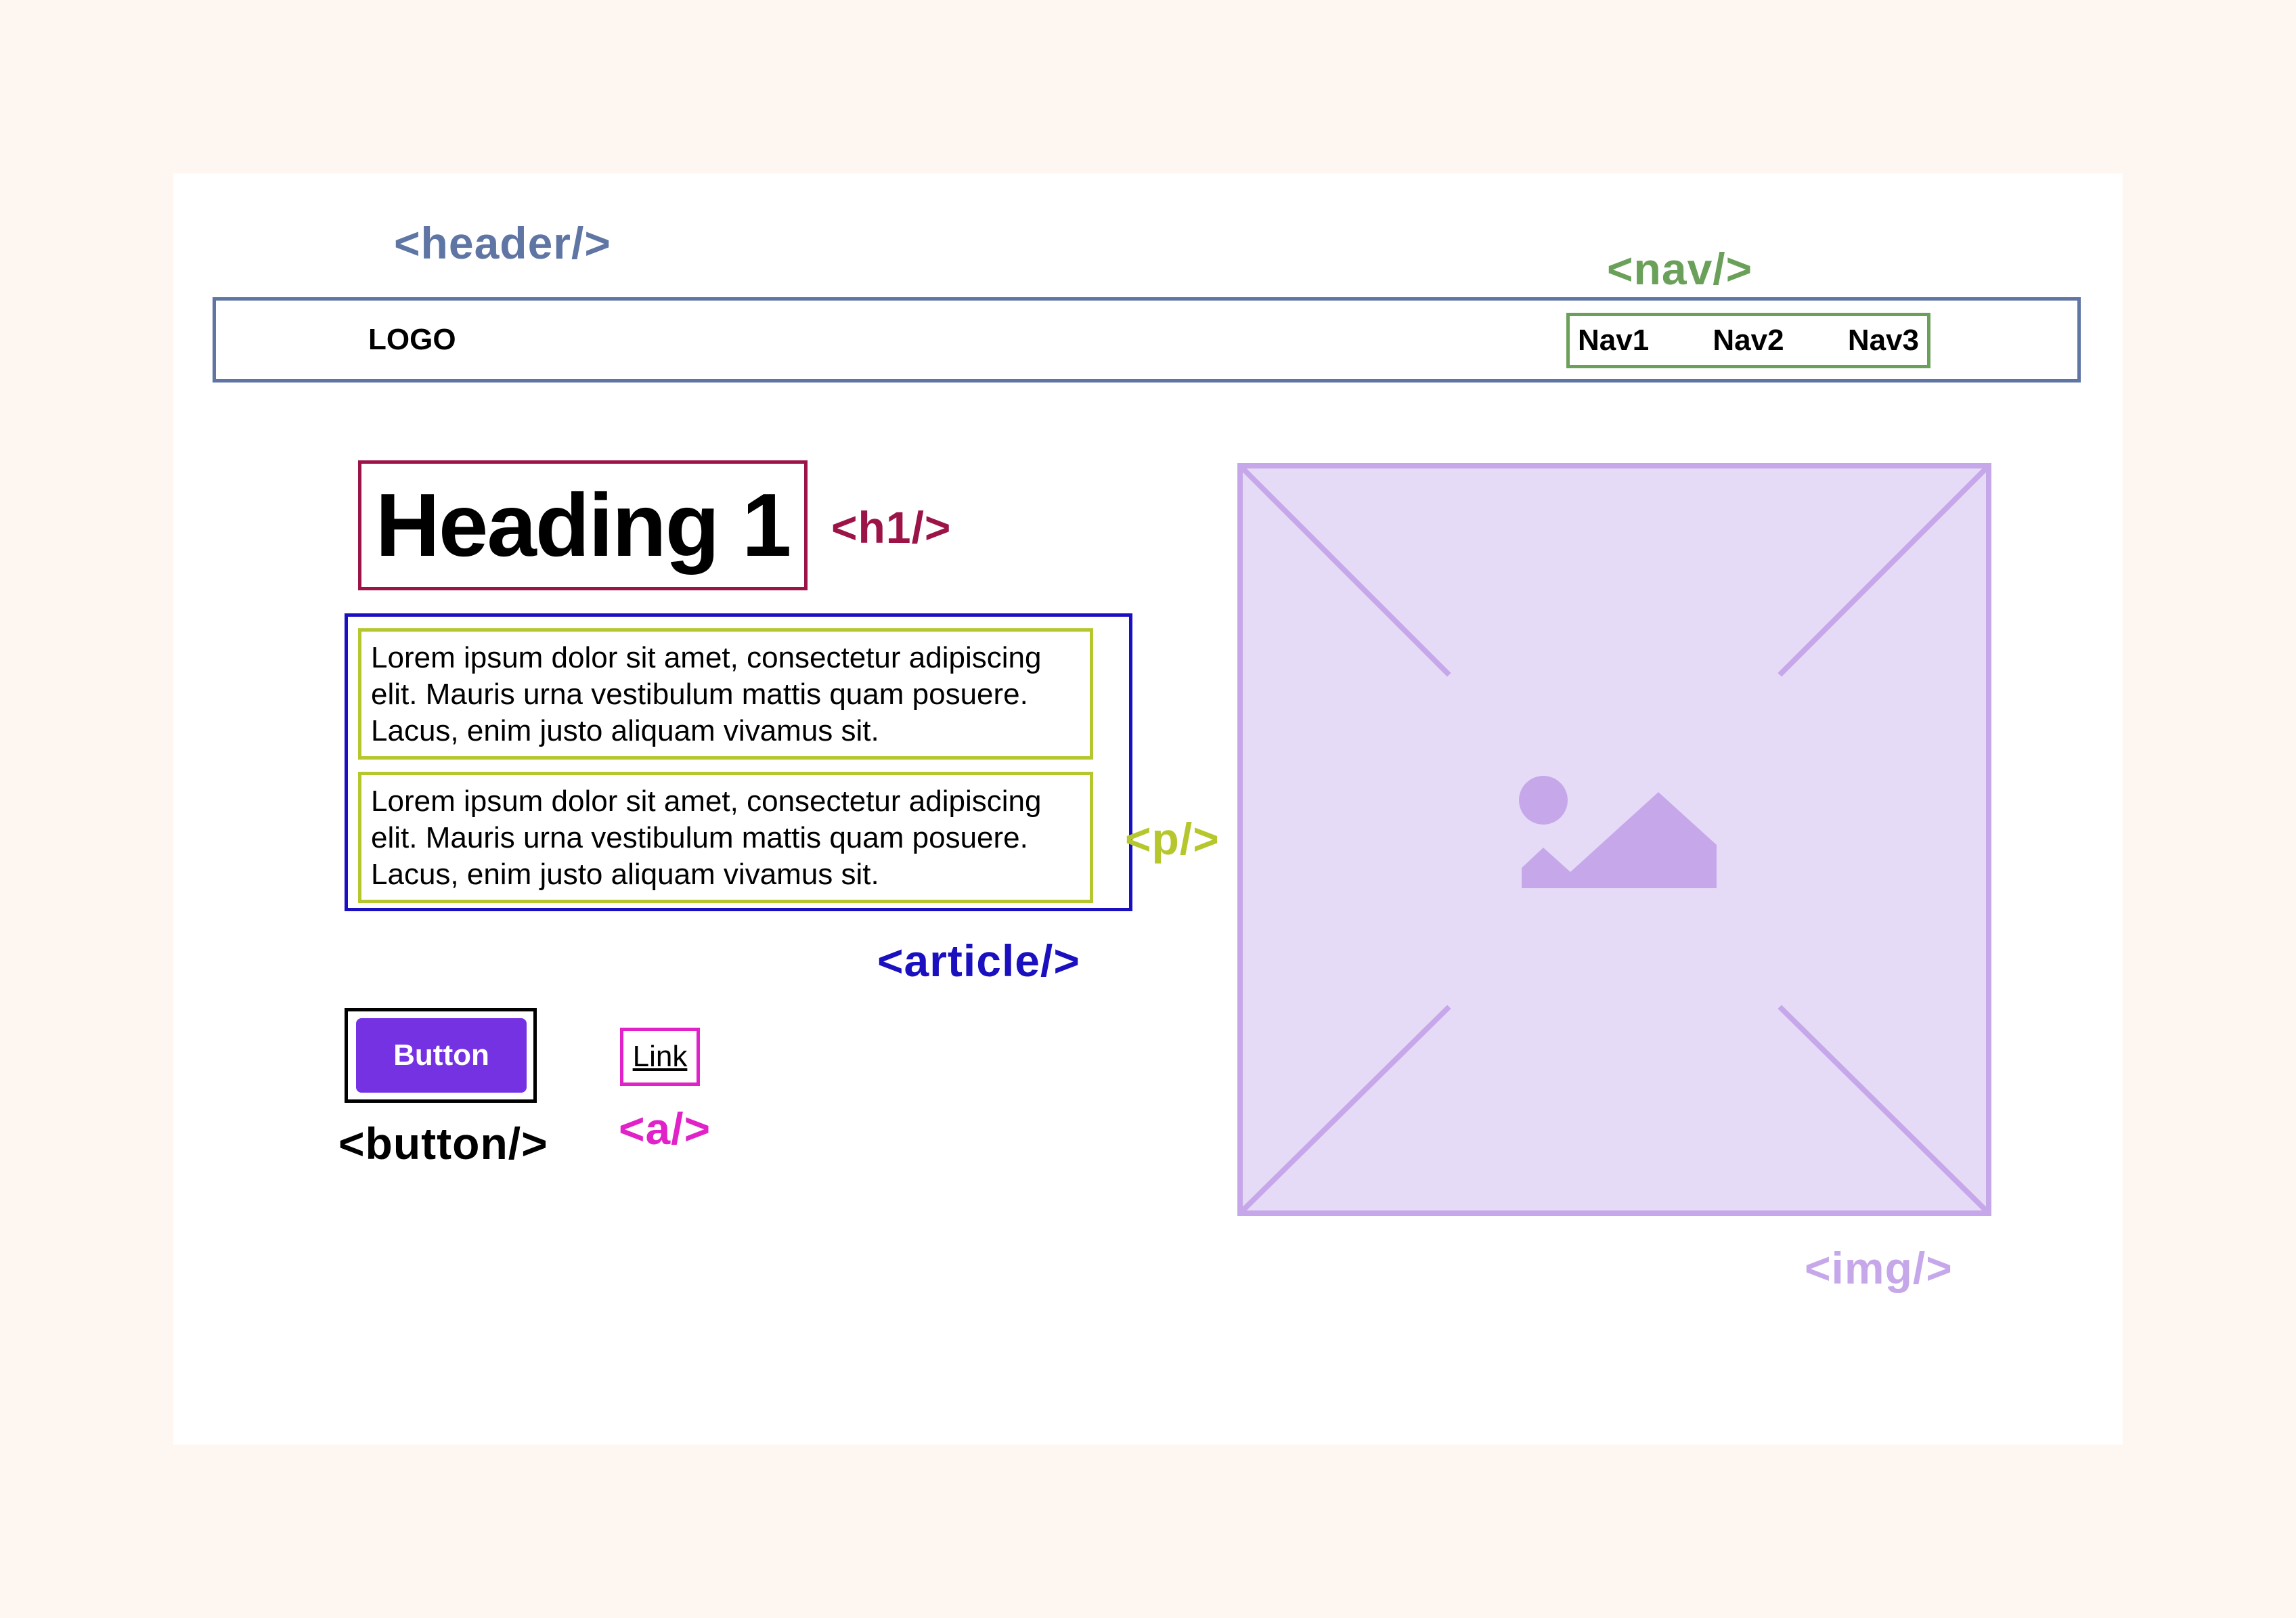 This screenshot has width=2296, height=1618. What do you see at coordinates (1614, 340) in the screenshot?
I see `nav-item-1: Nav1` at bounding box center [1614, 340].